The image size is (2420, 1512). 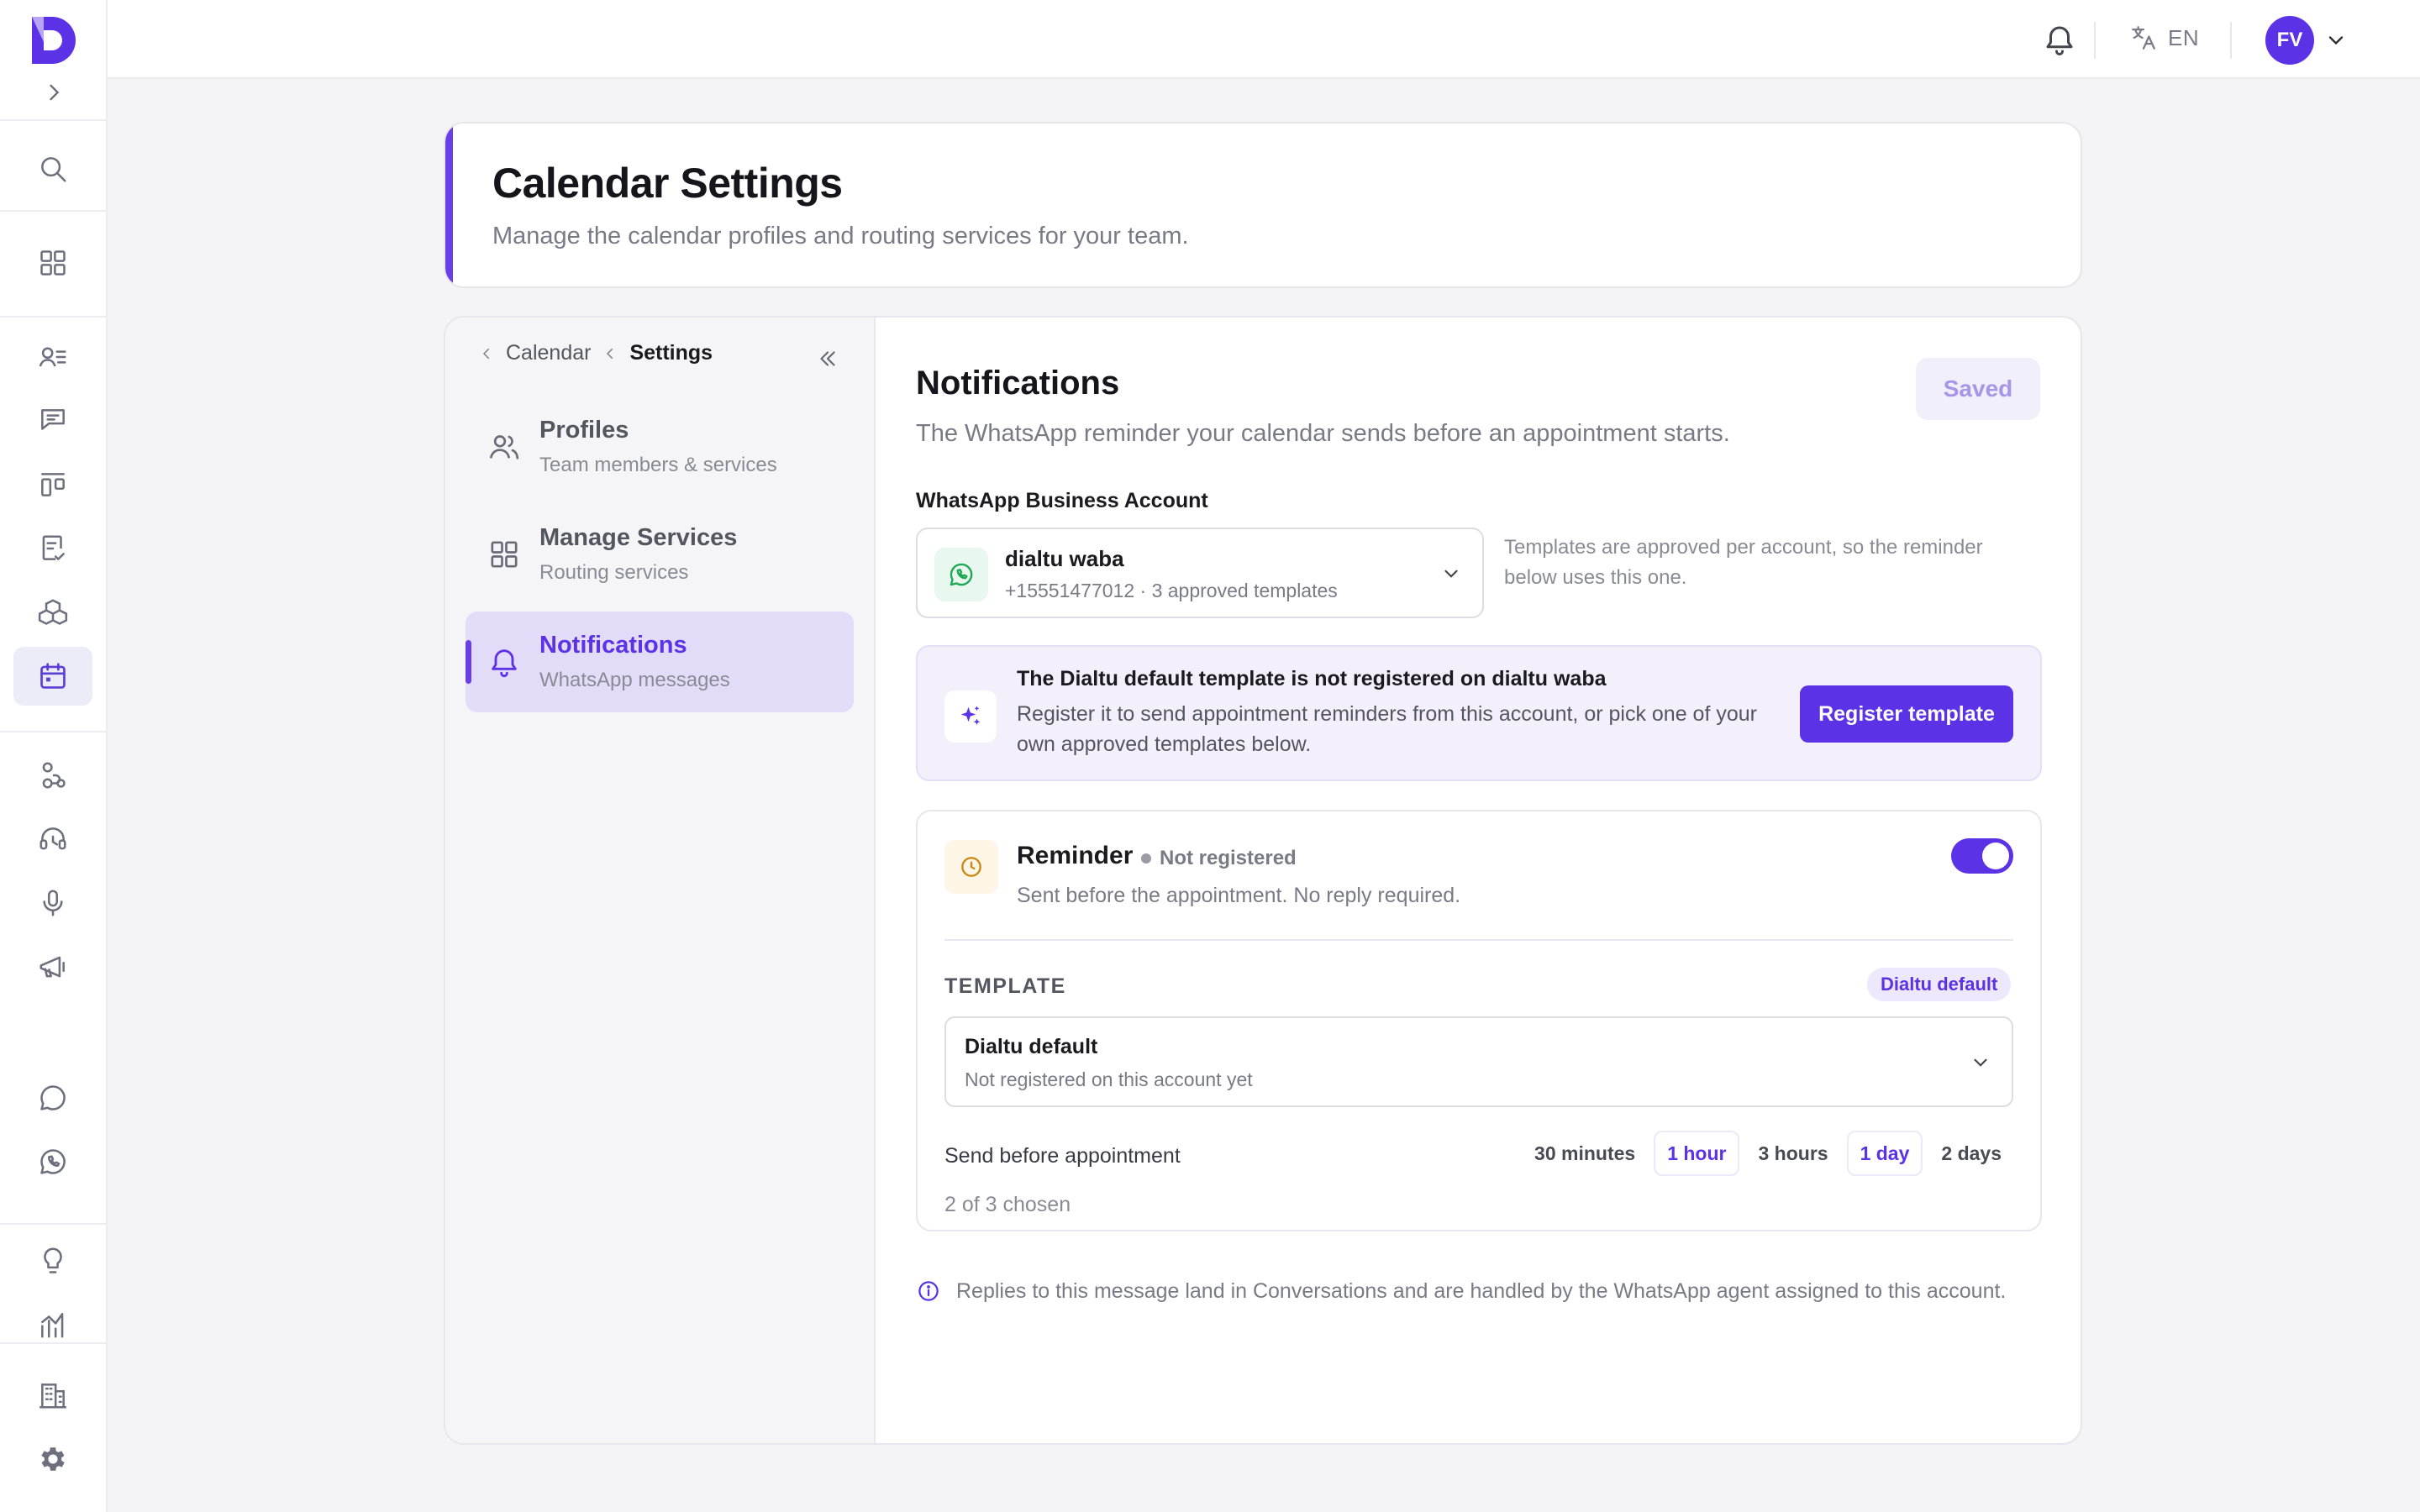 I want to click on breadcrumb-settings: Settings, so click(x=671, y=353).